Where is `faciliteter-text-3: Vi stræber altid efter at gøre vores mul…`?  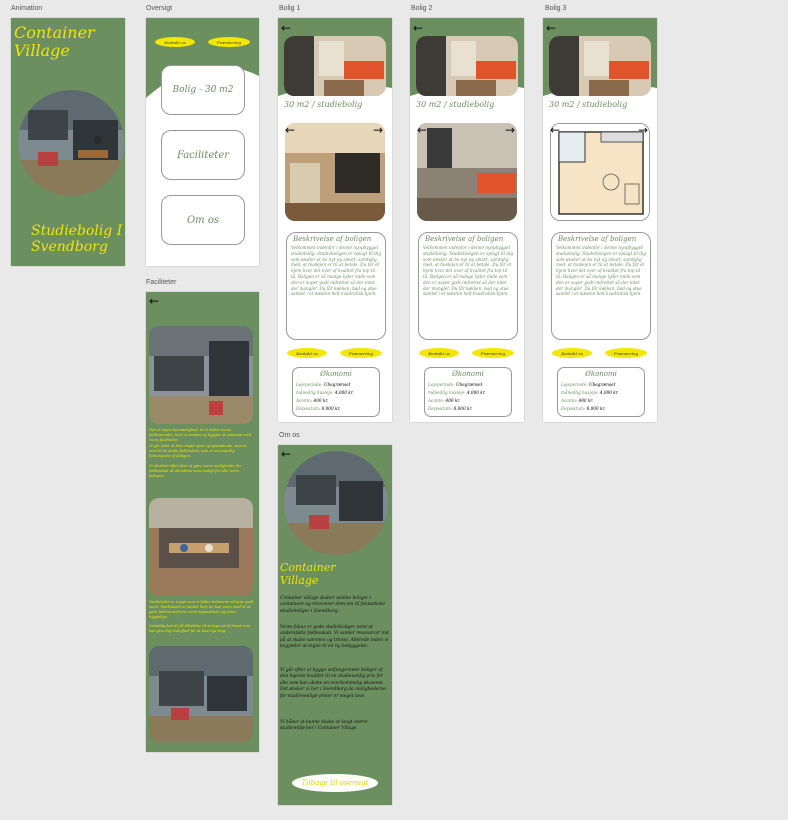 faciliteter-text-3: Vi stræber altid efter at gøre vores mul… is located at coordinates (195, 471).